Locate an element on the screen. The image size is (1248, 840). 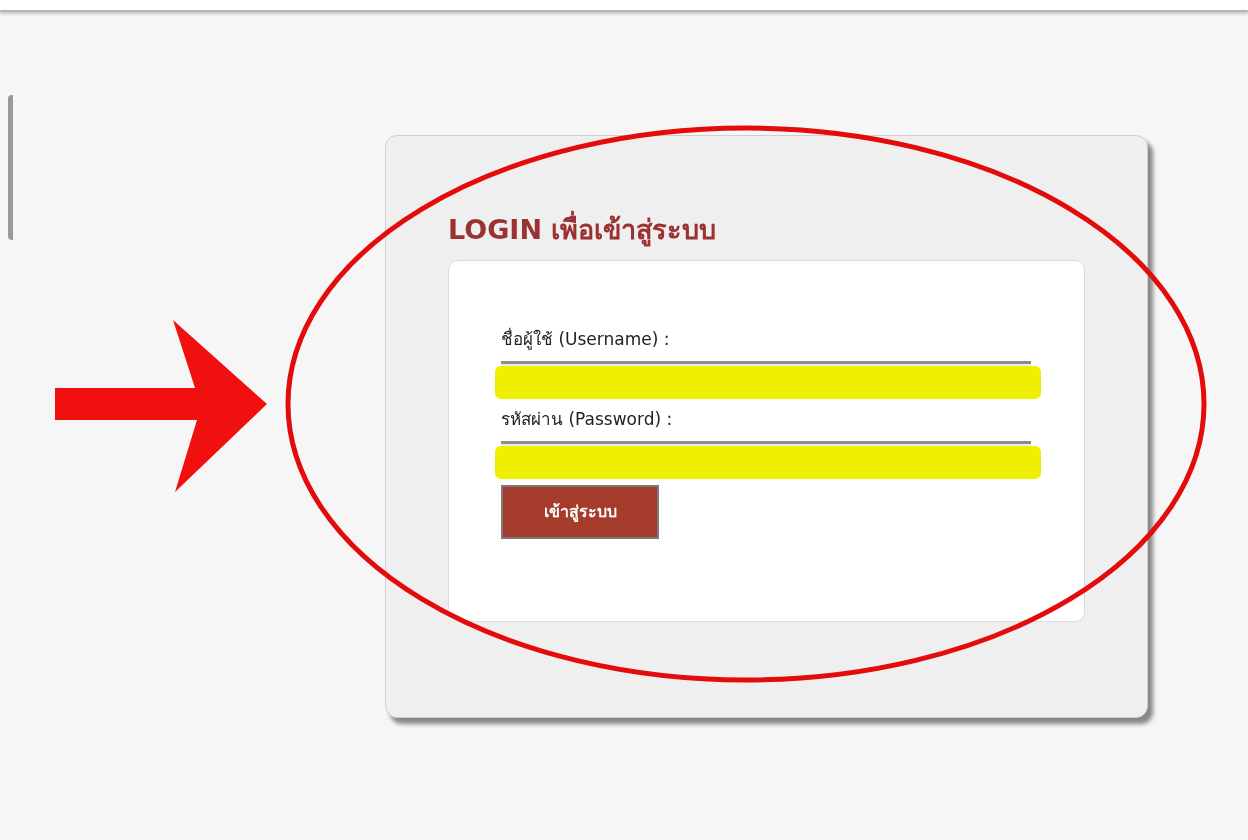
login-title: LOGIN เพื่อเข้าสู่ระบบ is located at coordinates (797, 230).